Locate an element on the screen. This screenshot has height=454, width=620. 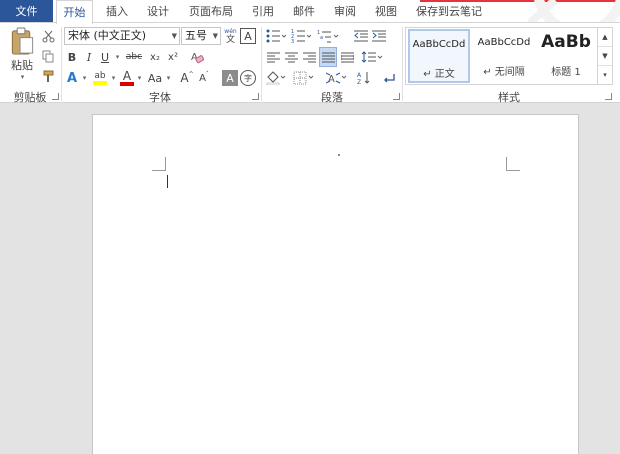
tab-design: 设计 is located at coordinates (158, 11).